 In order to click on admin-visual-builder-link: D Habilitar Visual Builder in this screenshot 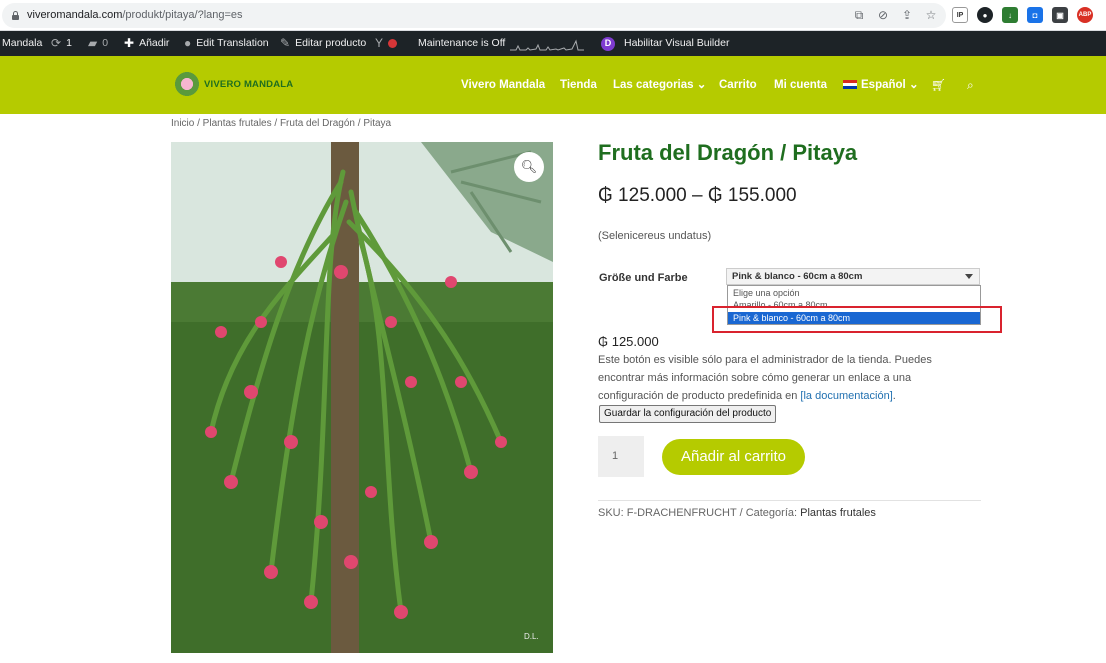, I will do `click(665, 43)`.